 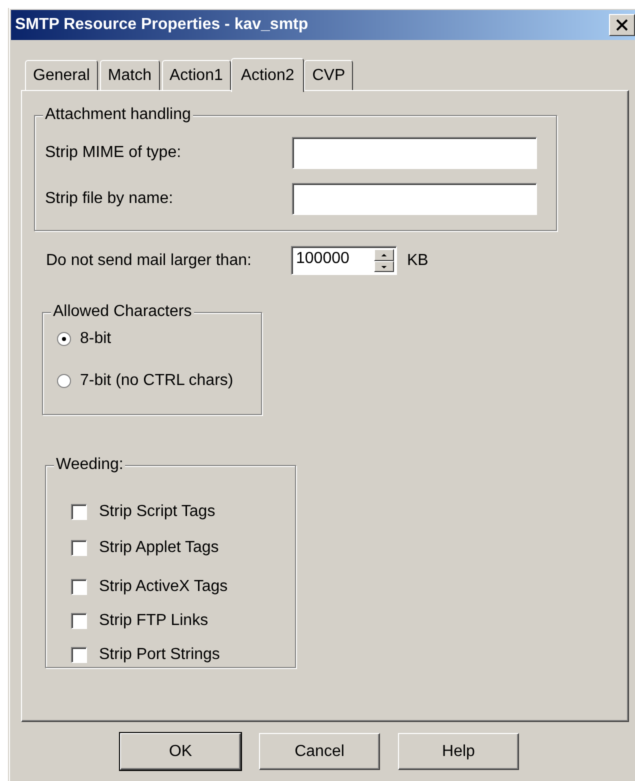 I want to click on tab: General, so click(x=61, y=75).